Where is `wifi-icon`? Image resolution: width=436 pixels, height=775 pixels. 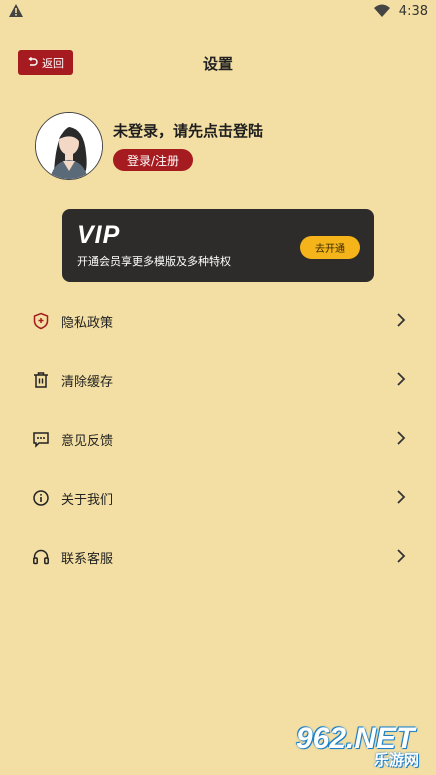 wifi-icon is located at coordinates (382, 10).